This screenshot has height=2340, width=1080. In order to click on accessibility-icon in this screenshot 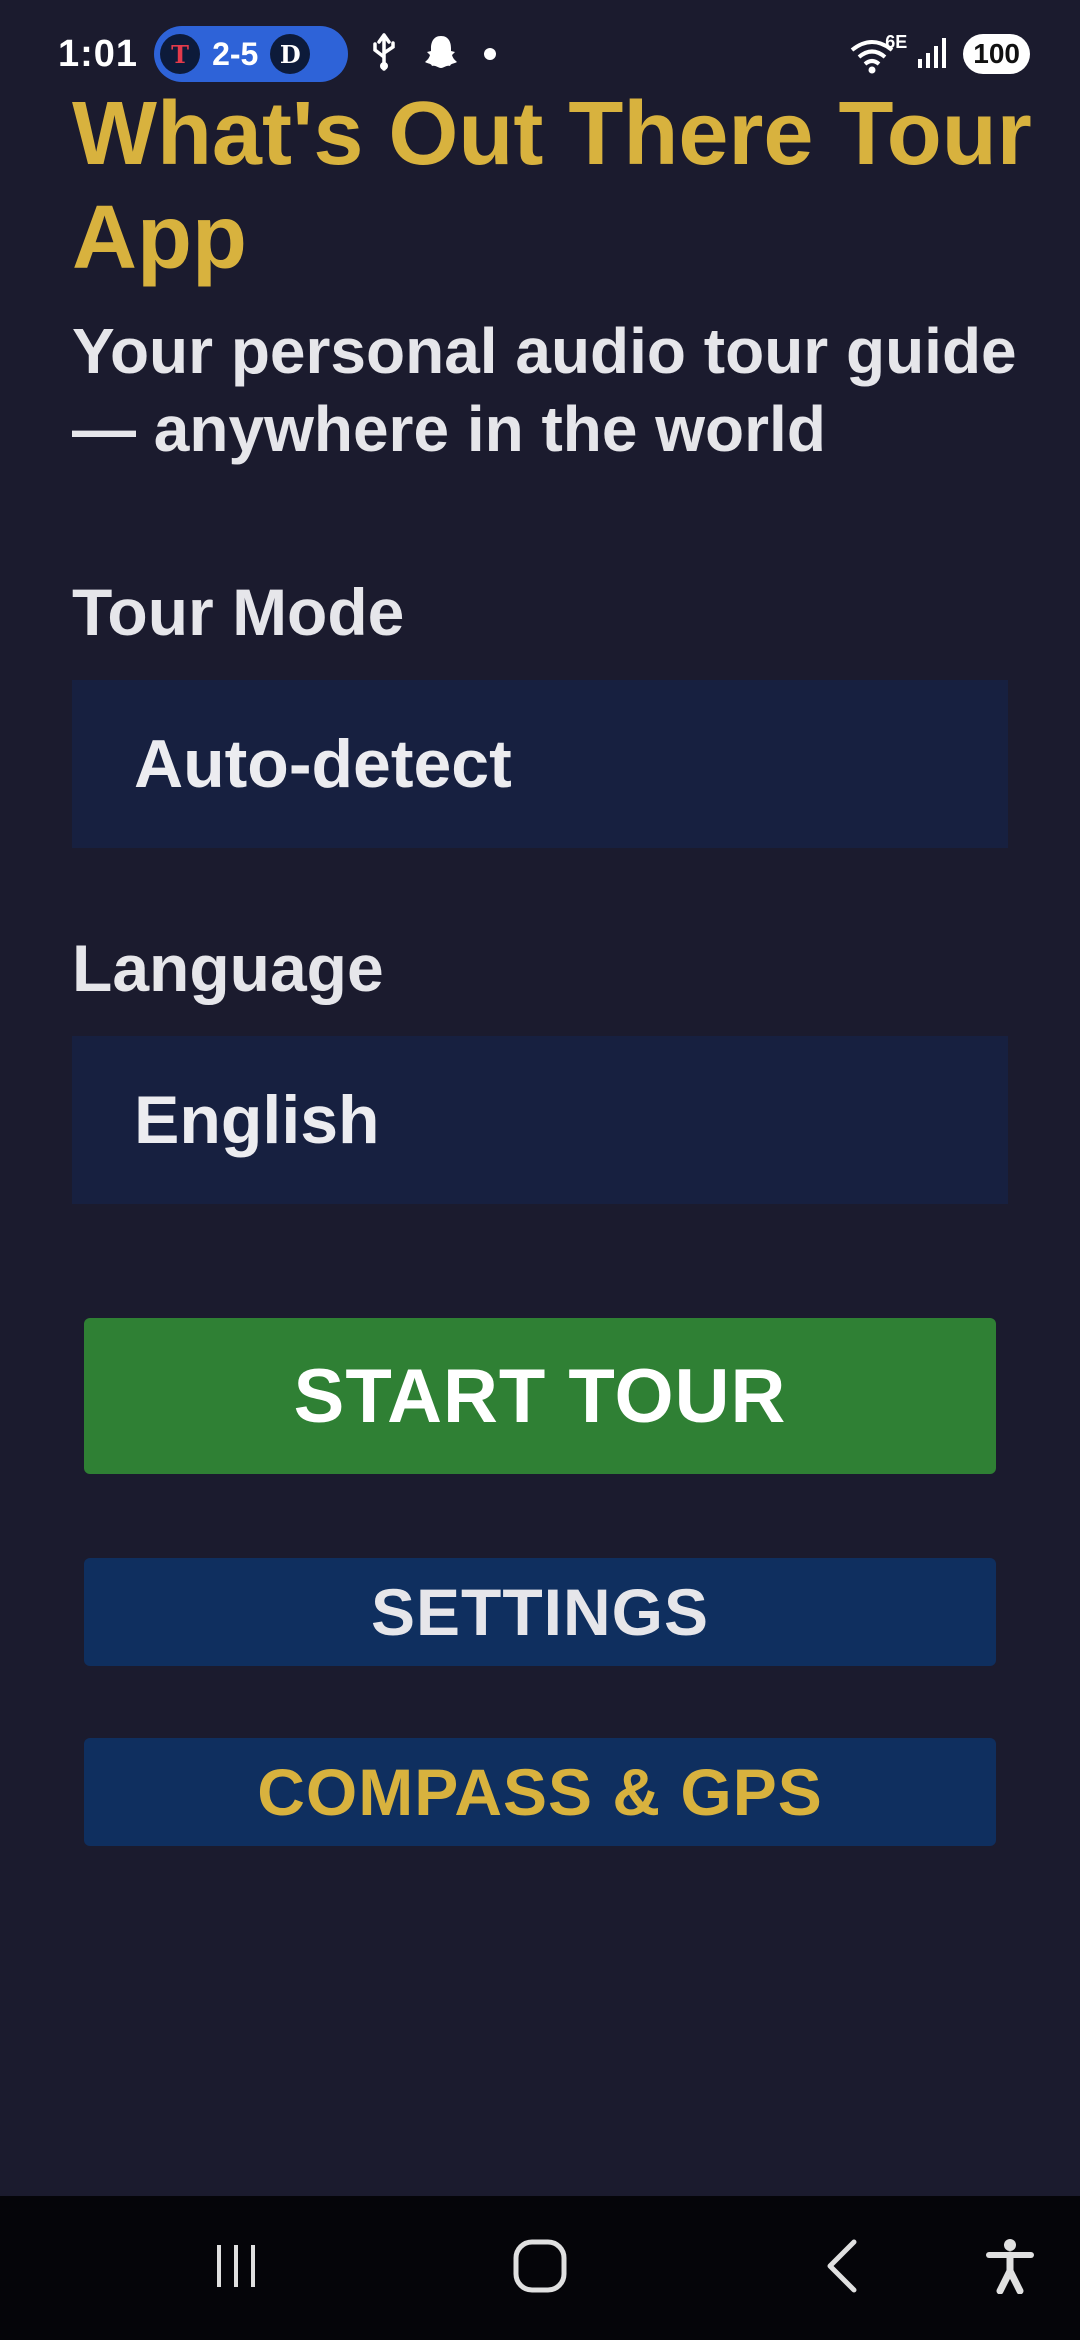, I will do `click(1010, 2268)`.